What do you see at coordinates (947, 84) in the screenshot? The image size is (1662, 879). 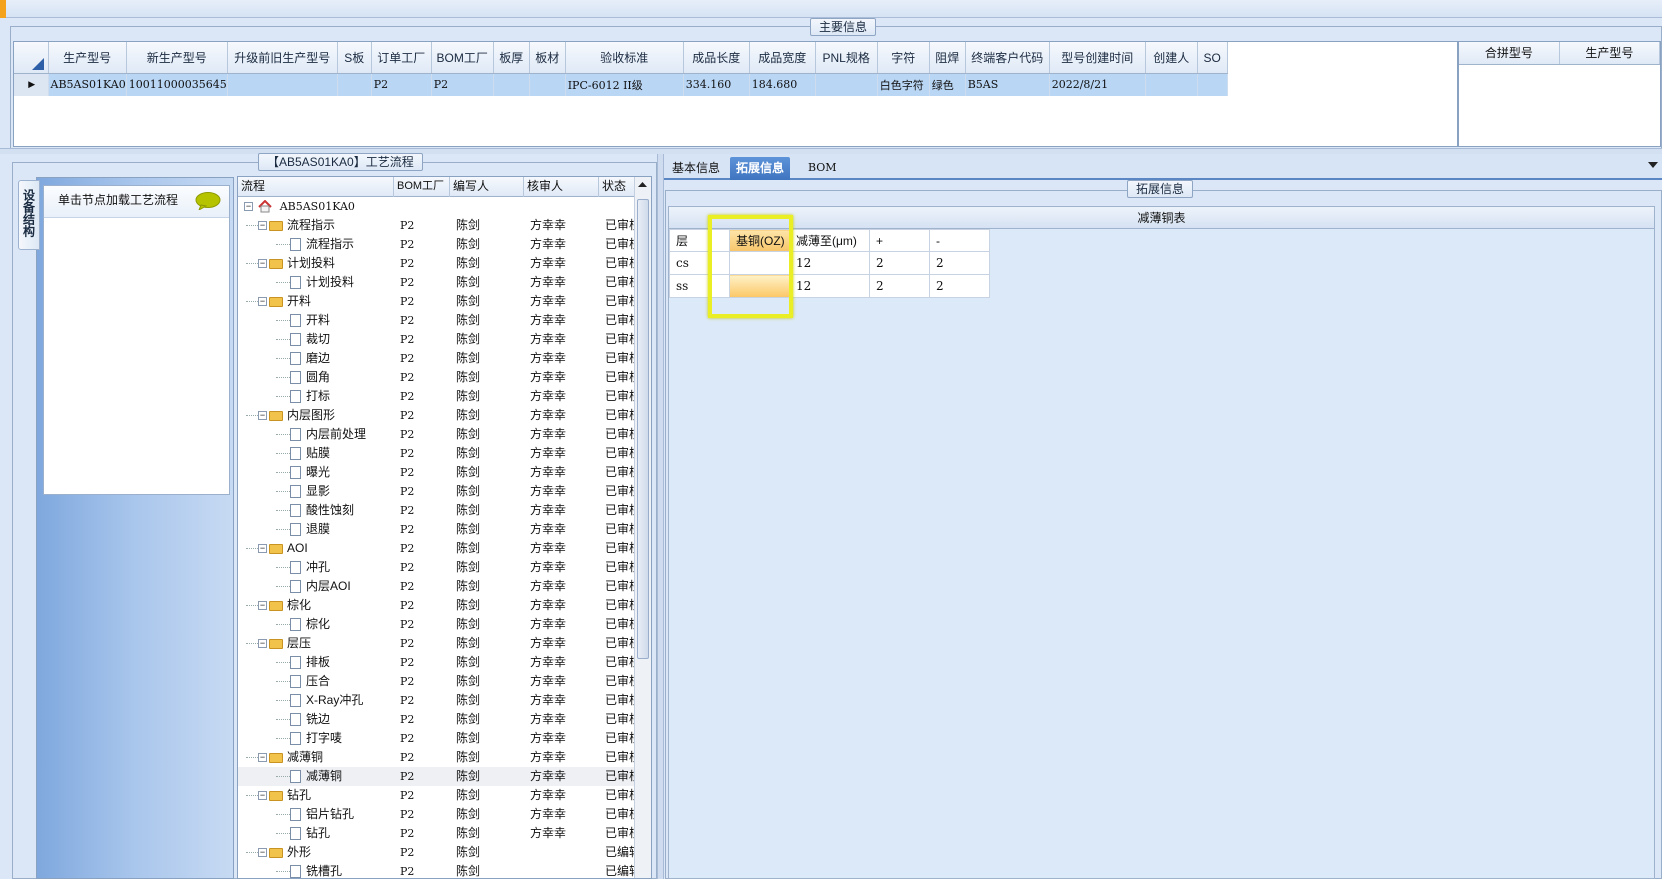 I see `main-cell: 绿色` at bounding box center [947, 84].